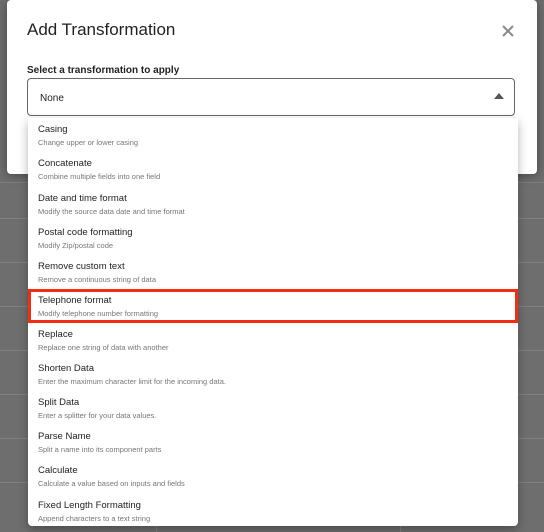 Image resolution: width=544 pixels, height=532 pixels. Describe the element at coordinates (89, 505) in the screenshot. I see `option-title: Fixed Length Formatting` at that location.